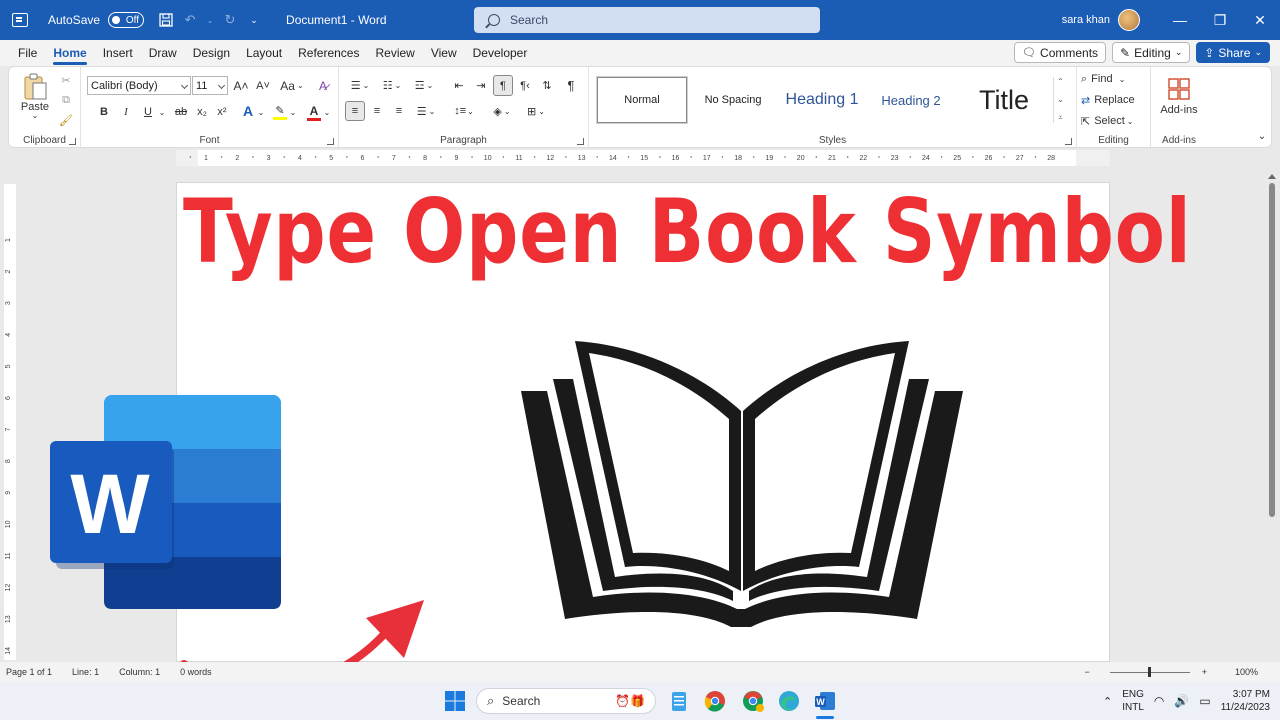 Image resolution: width=1280 pixels, height=720 pixels. Describe the element at coordinates (328, 53) in the screenshot. I see `tab-references: References` at that location.